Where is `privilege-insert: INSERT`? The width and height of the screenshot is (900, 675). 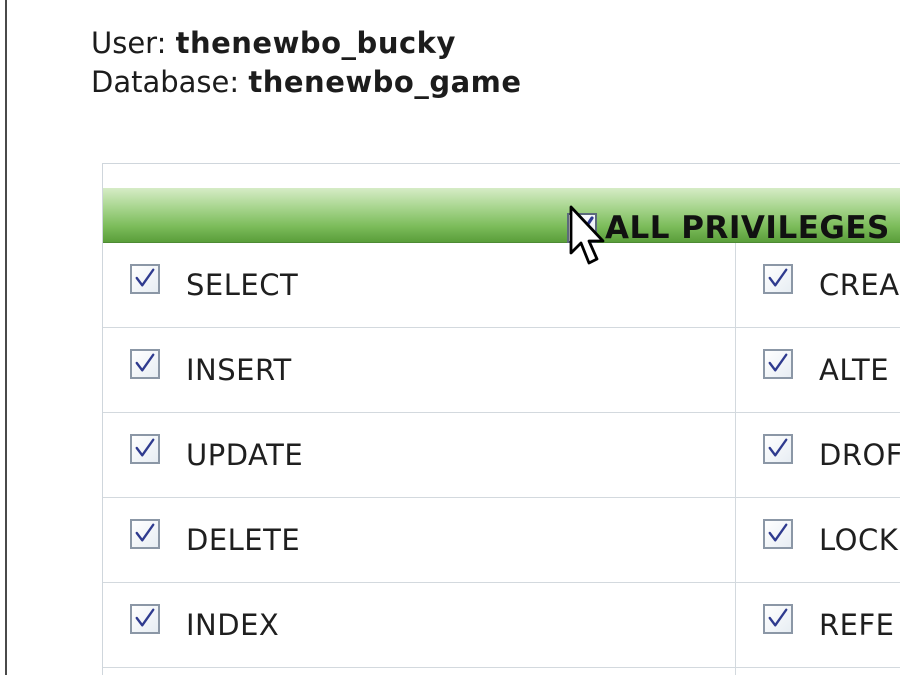 privilege-insert: INSERT is located at coordinates (211, 370).